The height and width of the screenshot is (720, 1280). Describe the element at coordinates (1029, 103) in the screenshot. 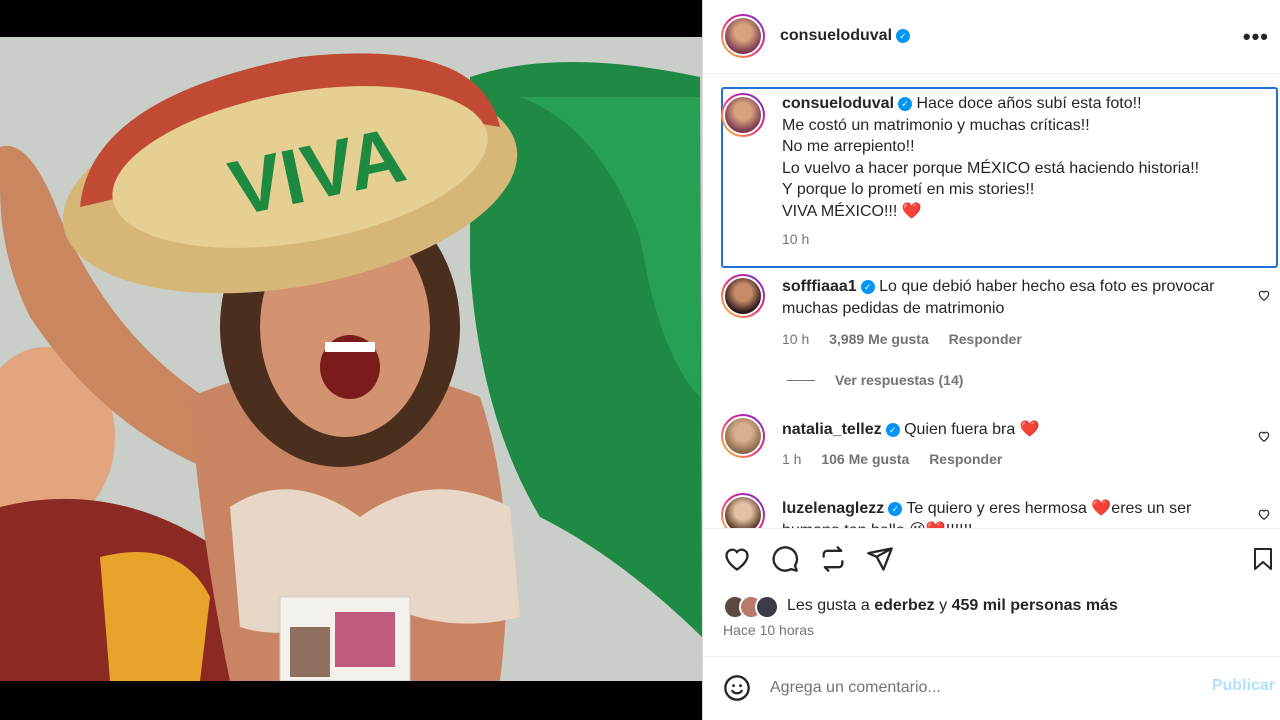

I see `caption-line: Hace doce años subí esta foto!!` at that location.